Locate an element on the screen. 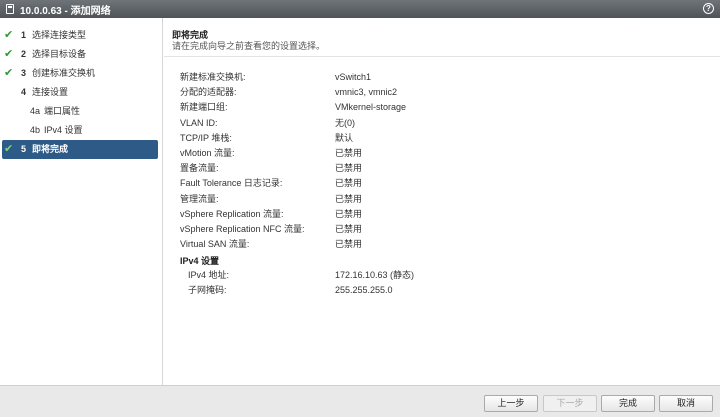 Image resolution: width=720 pixels, height=417 pixels. summary-value: 172.16.10.63 (静态) is located at coordinates (375, 275).